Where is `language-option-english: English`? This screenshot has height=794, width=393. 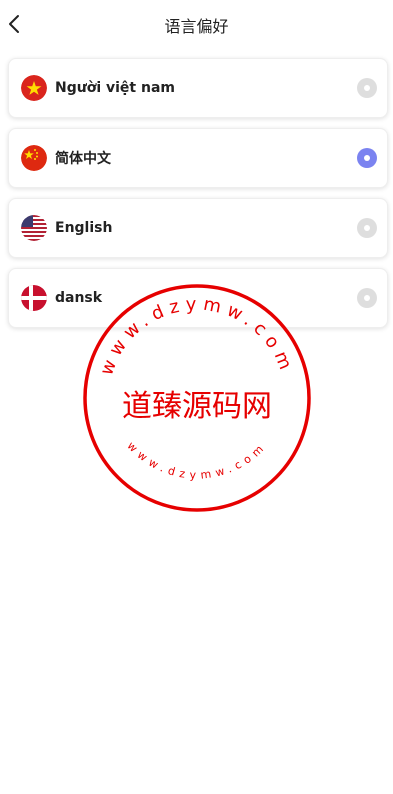 language-option-english: English is located at coordinates (198, 228).